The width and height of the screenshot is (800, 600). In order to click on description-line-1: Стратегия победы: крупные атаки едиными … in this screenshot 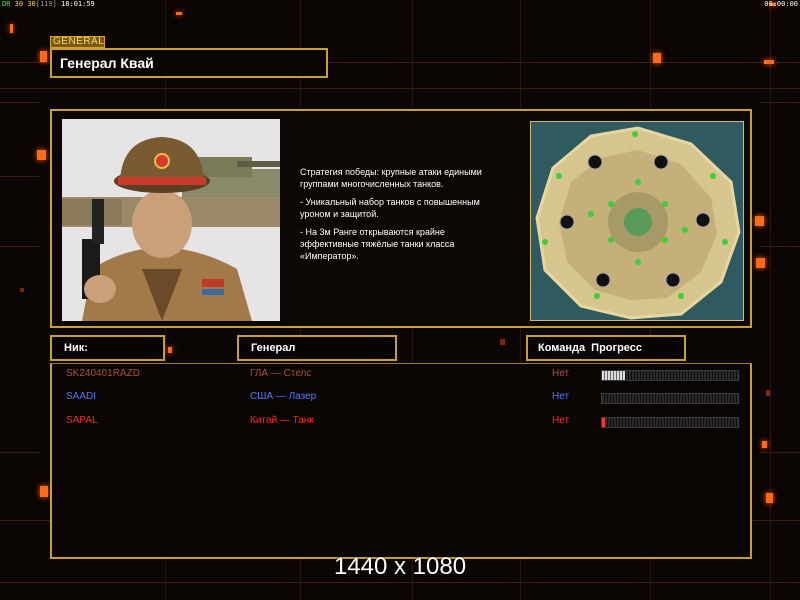, I will do `click(391, 178)`.